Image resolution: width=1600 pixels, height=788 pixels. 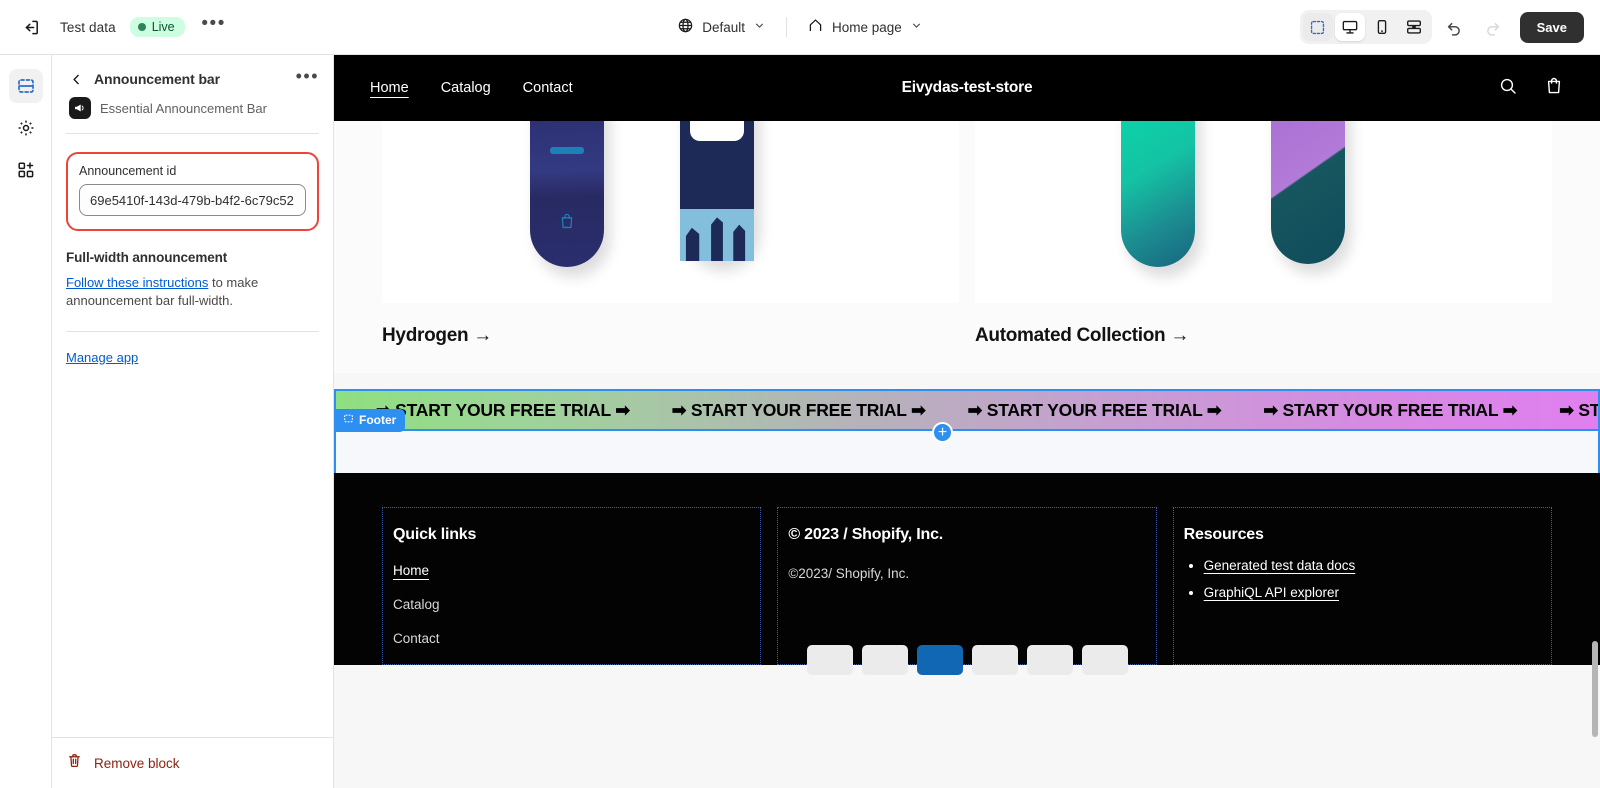 What do you see at coordinates (307, 76) in the screenshot?
I see `panel-more-button: •••` at bounding box center [307, 76].